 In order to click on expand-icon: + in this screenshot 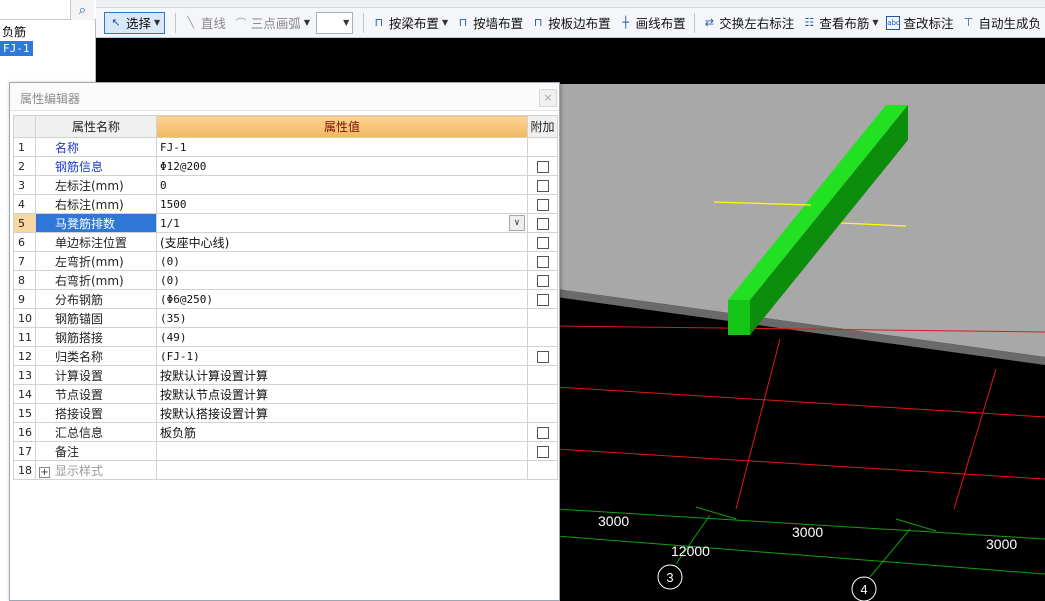, I will do `click(44, 472)`.